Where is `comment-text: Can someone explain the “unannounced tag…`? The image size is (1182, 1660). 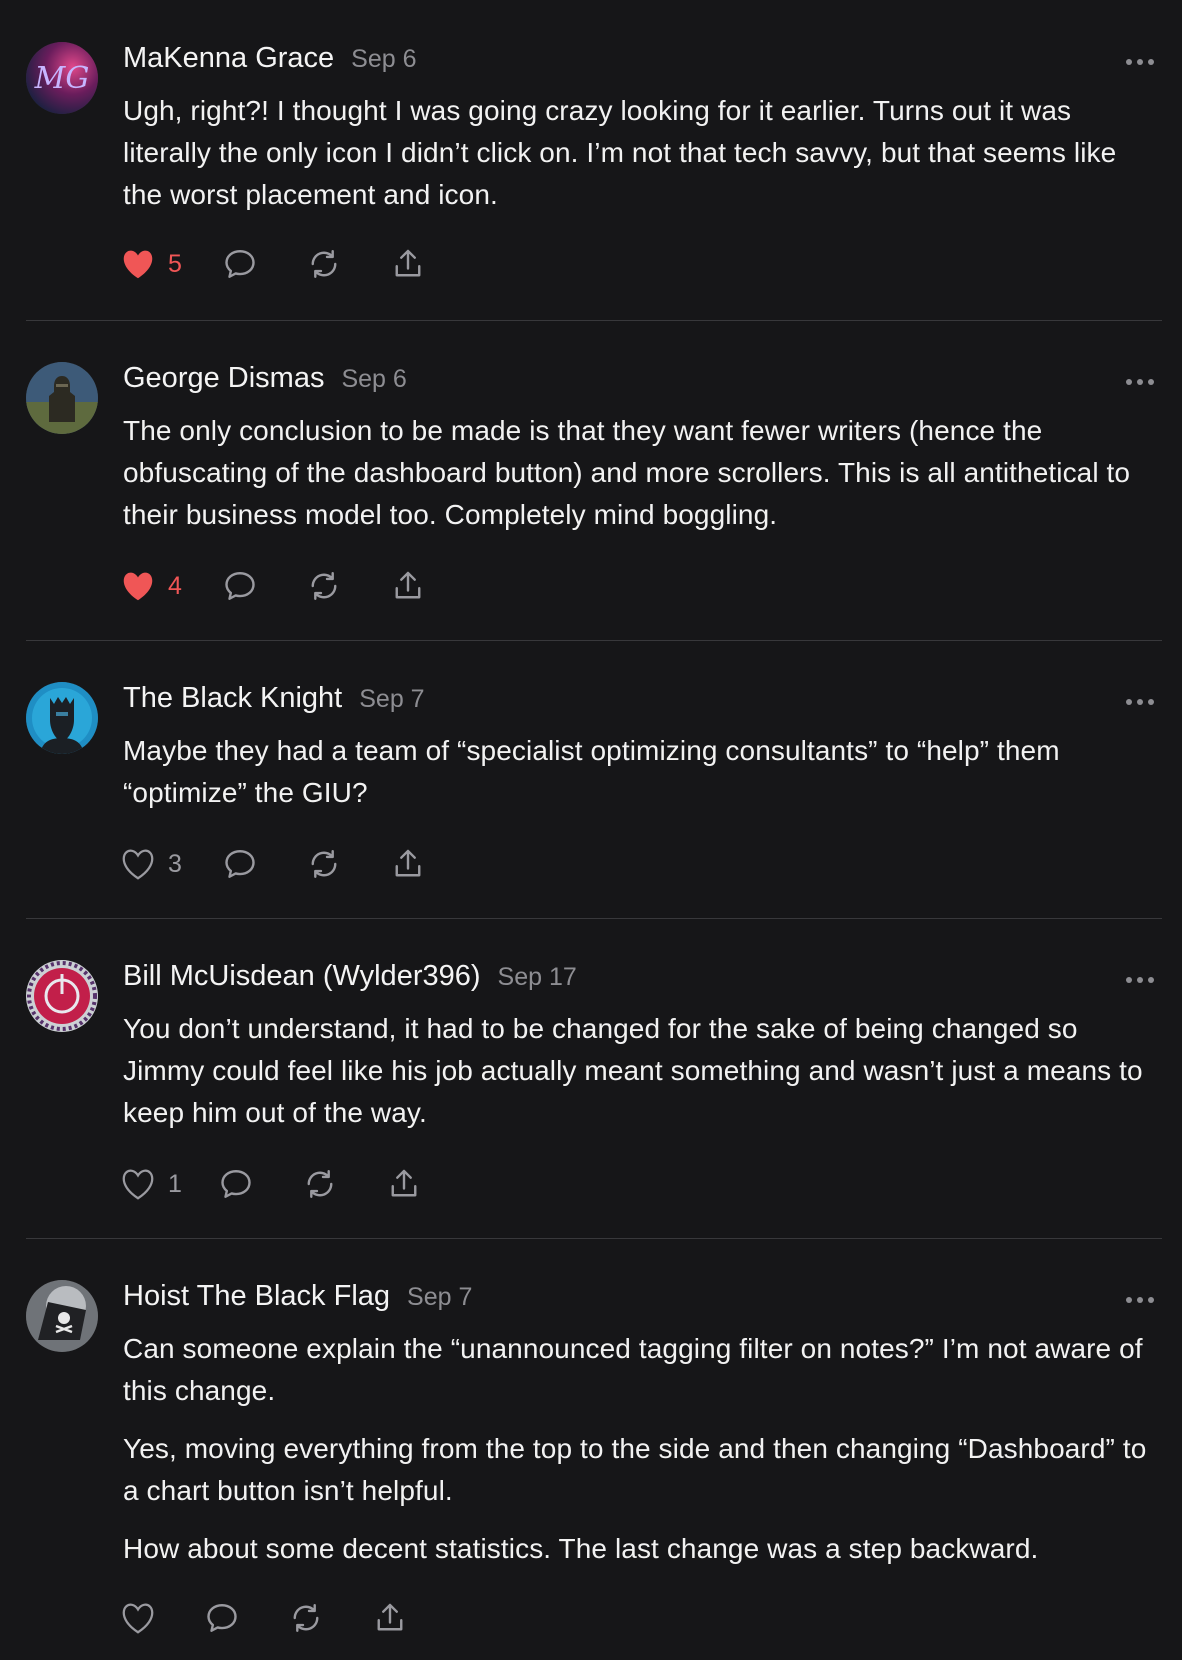
comment-text: Can someone explain the “unannounced tag… is located at coordinates (633, 1369).